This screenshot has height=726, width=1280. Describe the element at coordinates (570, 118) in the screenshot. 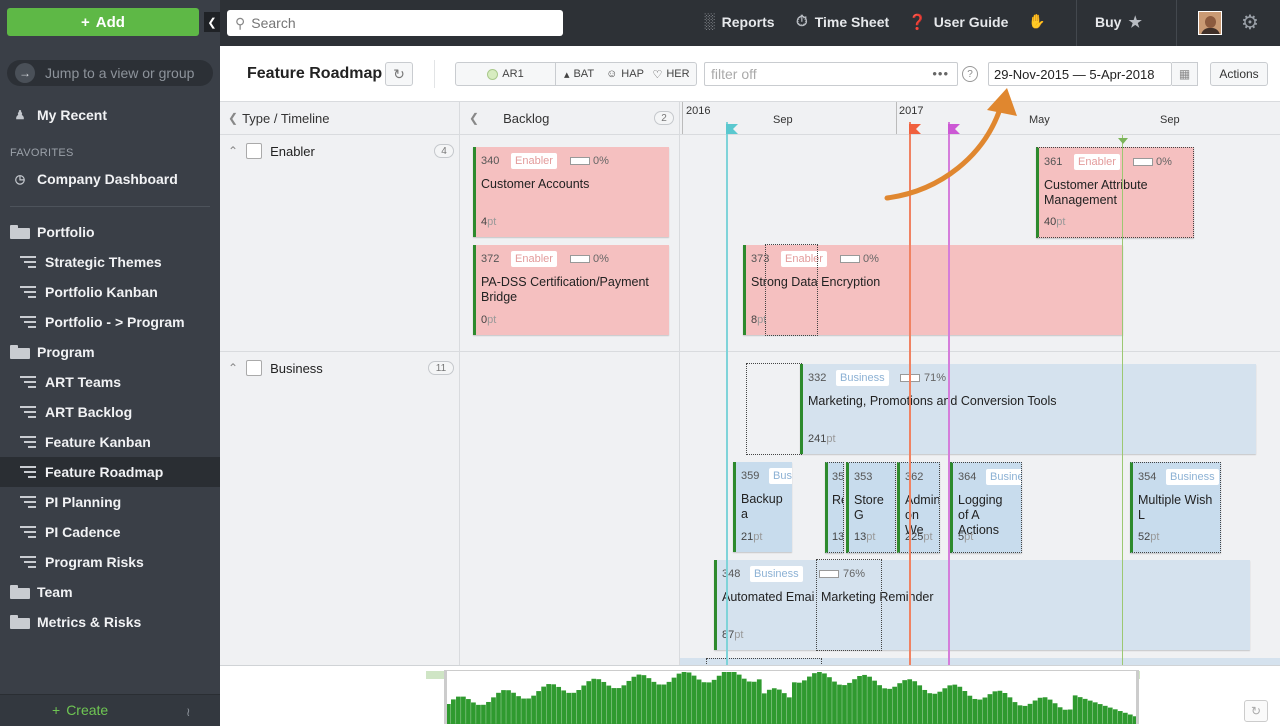

I see `backlog-header: ❮ Backlog 2` at that location.